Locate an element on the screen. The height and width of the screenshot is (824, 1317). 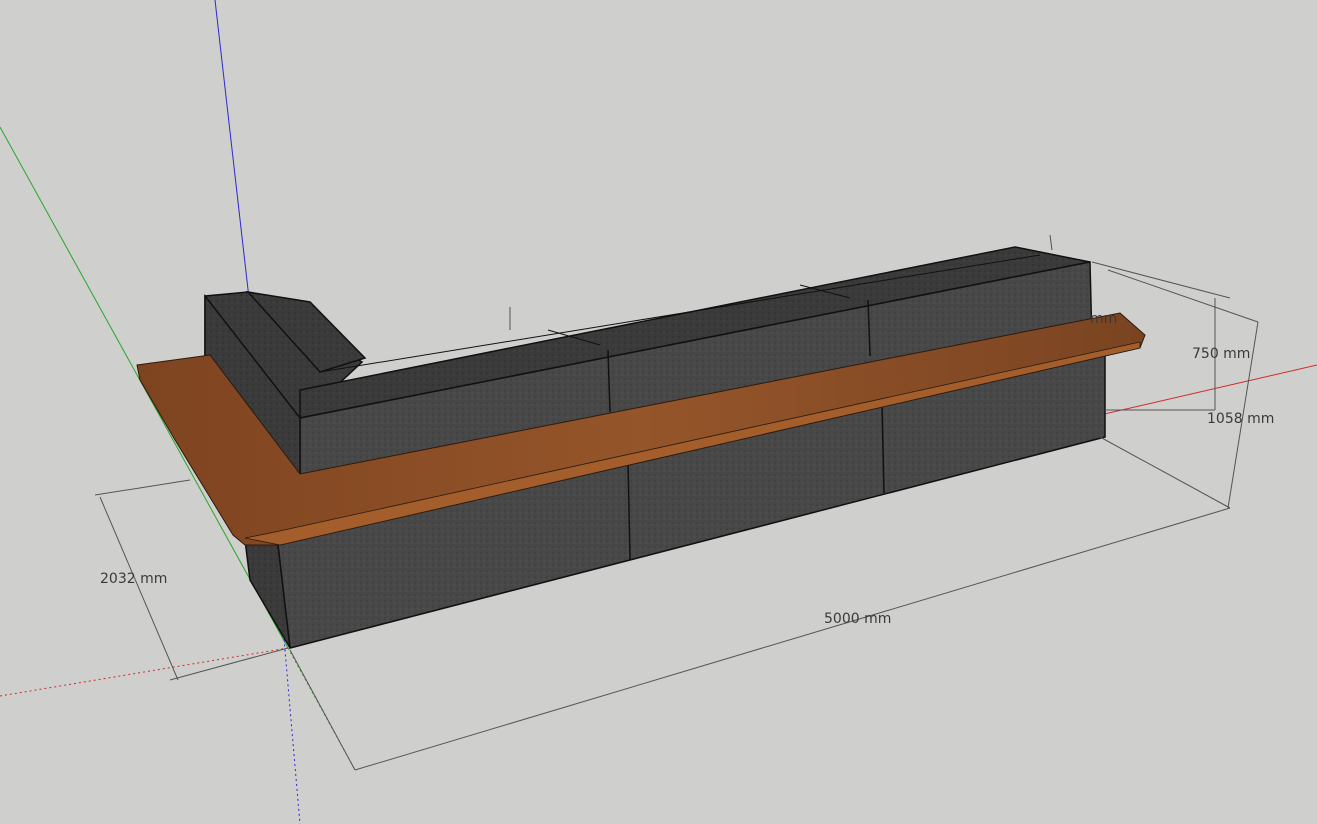
length-dimension-label: 5000 mm is located at coordinates (857, 619).